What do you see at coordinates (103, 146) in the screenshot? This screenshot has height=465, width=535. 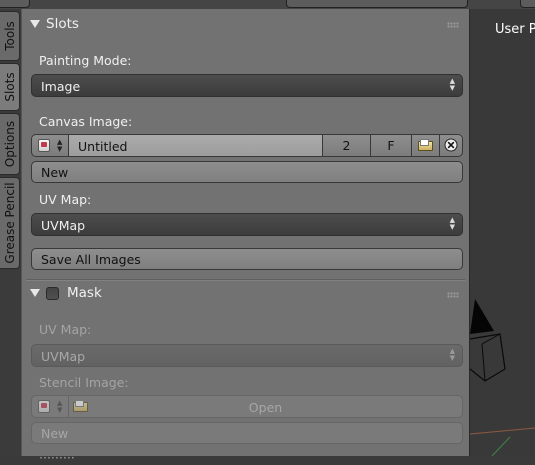 I see `image-name-value: Untitled` at bounding box center [103, 146].